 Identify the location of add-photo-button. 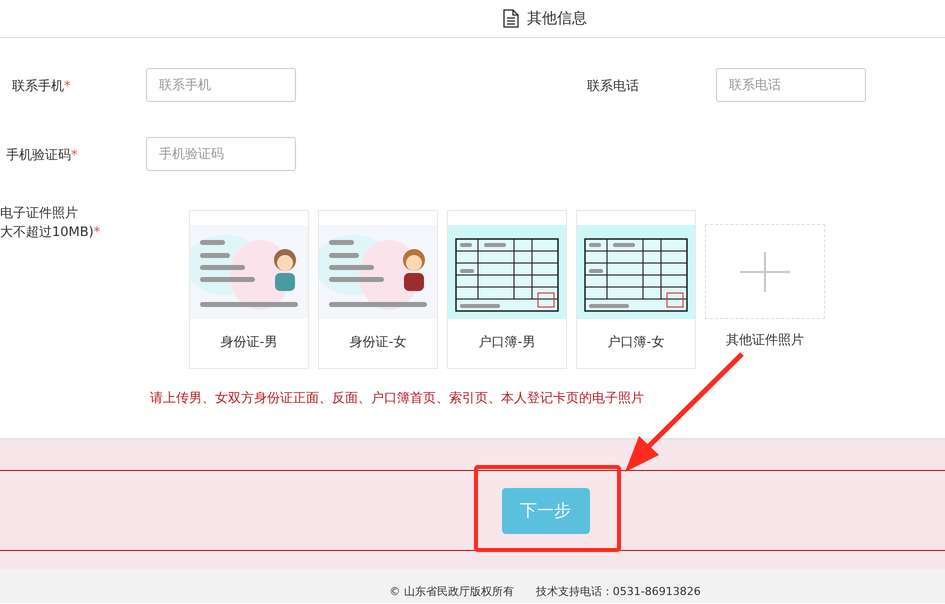
(765, 271).